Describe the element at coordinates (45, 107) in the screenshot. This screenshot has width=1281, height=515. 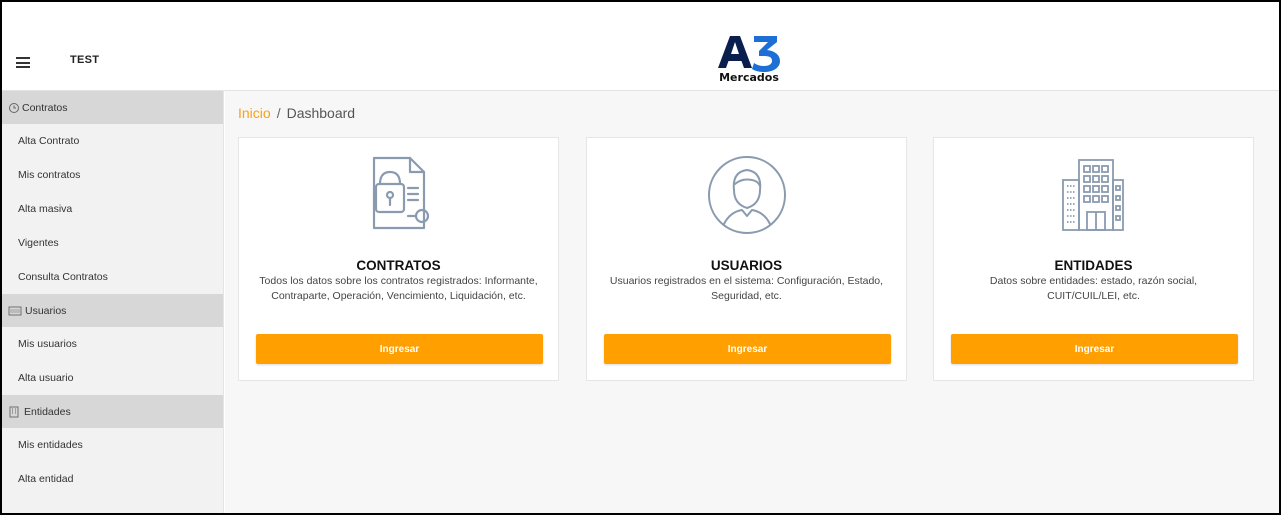
I see `sidebar-section-label: Contratos` at that location.